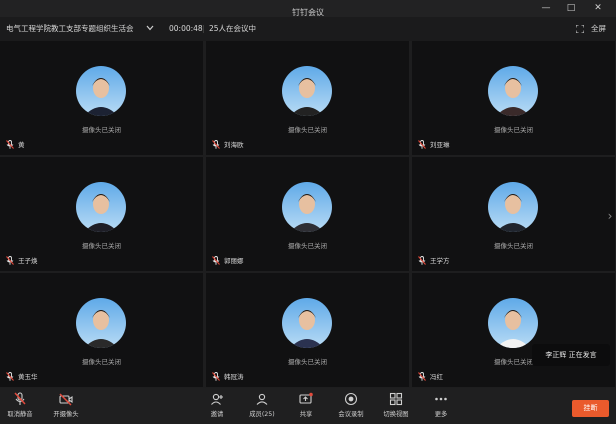 This screenshot has width=616, height=424. What do you see at coordinates (66, 399) in the screenshot?
I see `camera-off-icon` at bounding box center [66, 399].